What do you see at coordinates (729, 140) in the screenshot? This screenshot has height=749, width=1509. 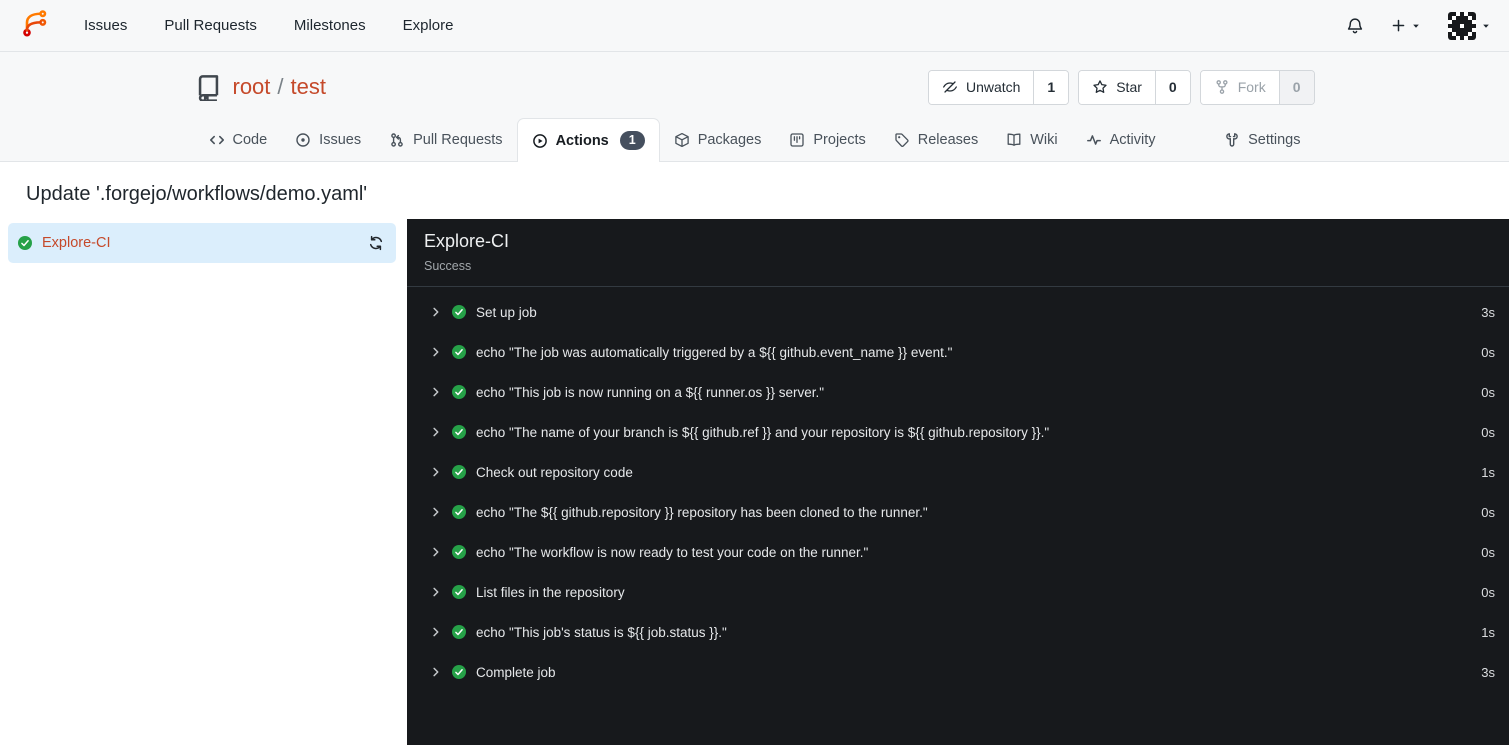 I see `tab-label: Packages` at bounding box center [729, 140].